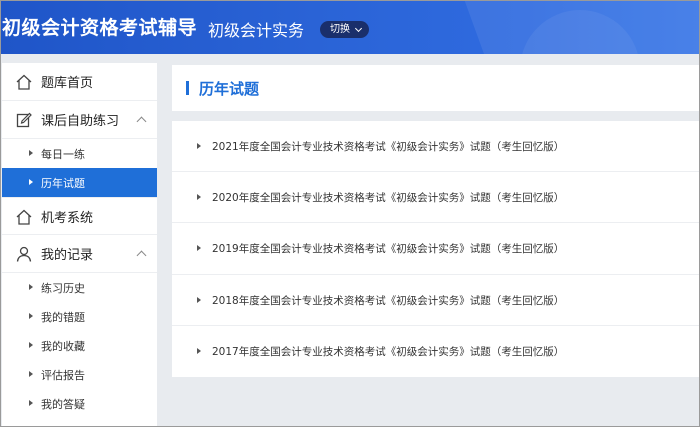 The image size is (700, 427). What do you see at coordinates (67, 218) in the screenshot?
I see `sidebar-item-label: 机考系统` at bounding box center [67, 218].